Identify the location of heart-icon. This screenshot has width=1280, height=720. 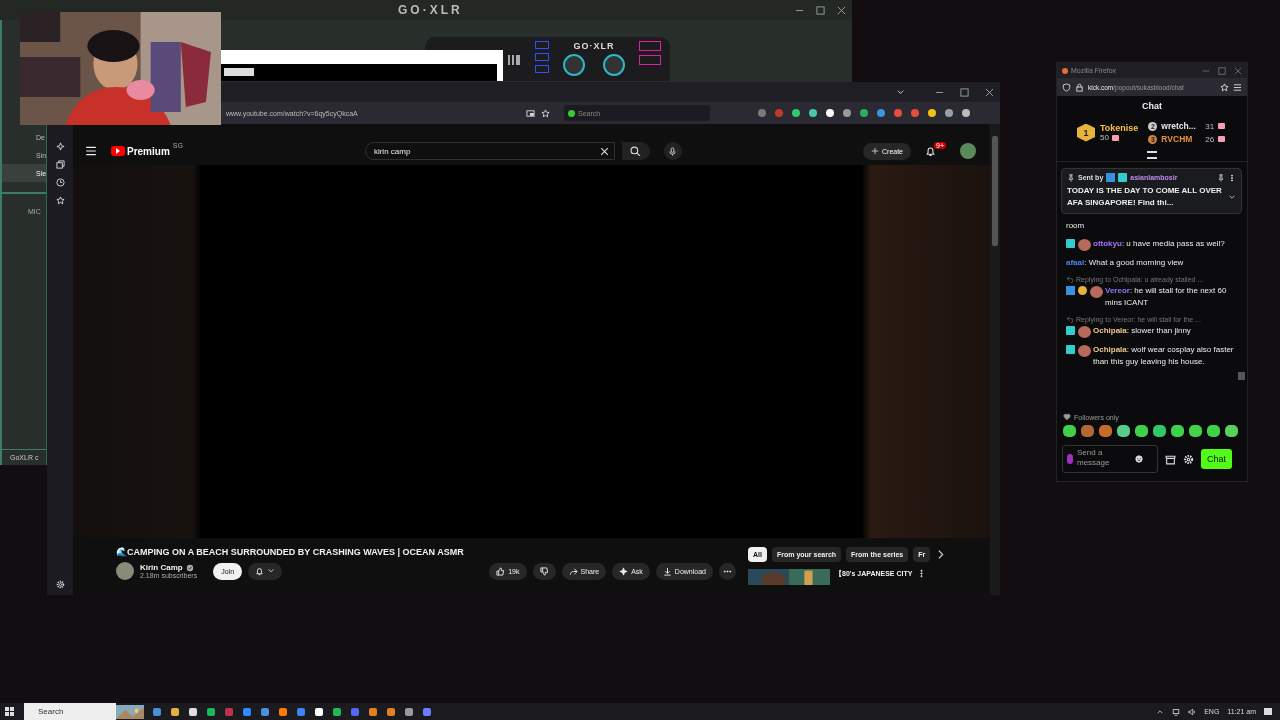
(1067, 417).